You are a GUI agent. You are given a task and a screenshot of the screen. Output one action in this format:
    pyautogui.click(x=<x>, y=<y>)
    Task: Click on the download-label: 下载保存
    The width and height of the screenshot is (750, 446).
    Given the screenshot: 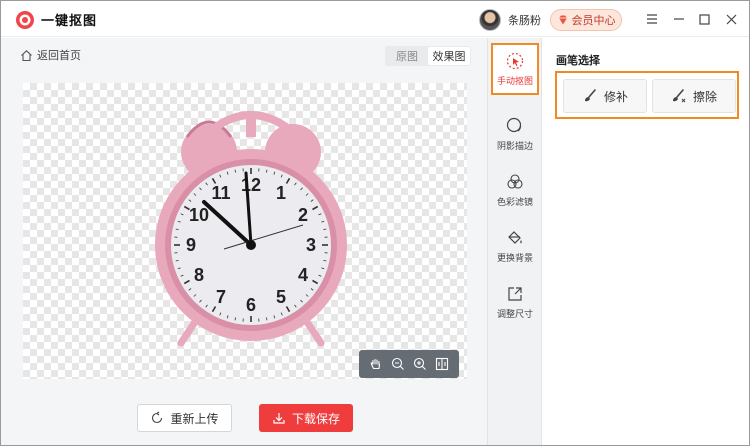 What is the action you would take?
    pyautogui.click(x=315, y=418)
    